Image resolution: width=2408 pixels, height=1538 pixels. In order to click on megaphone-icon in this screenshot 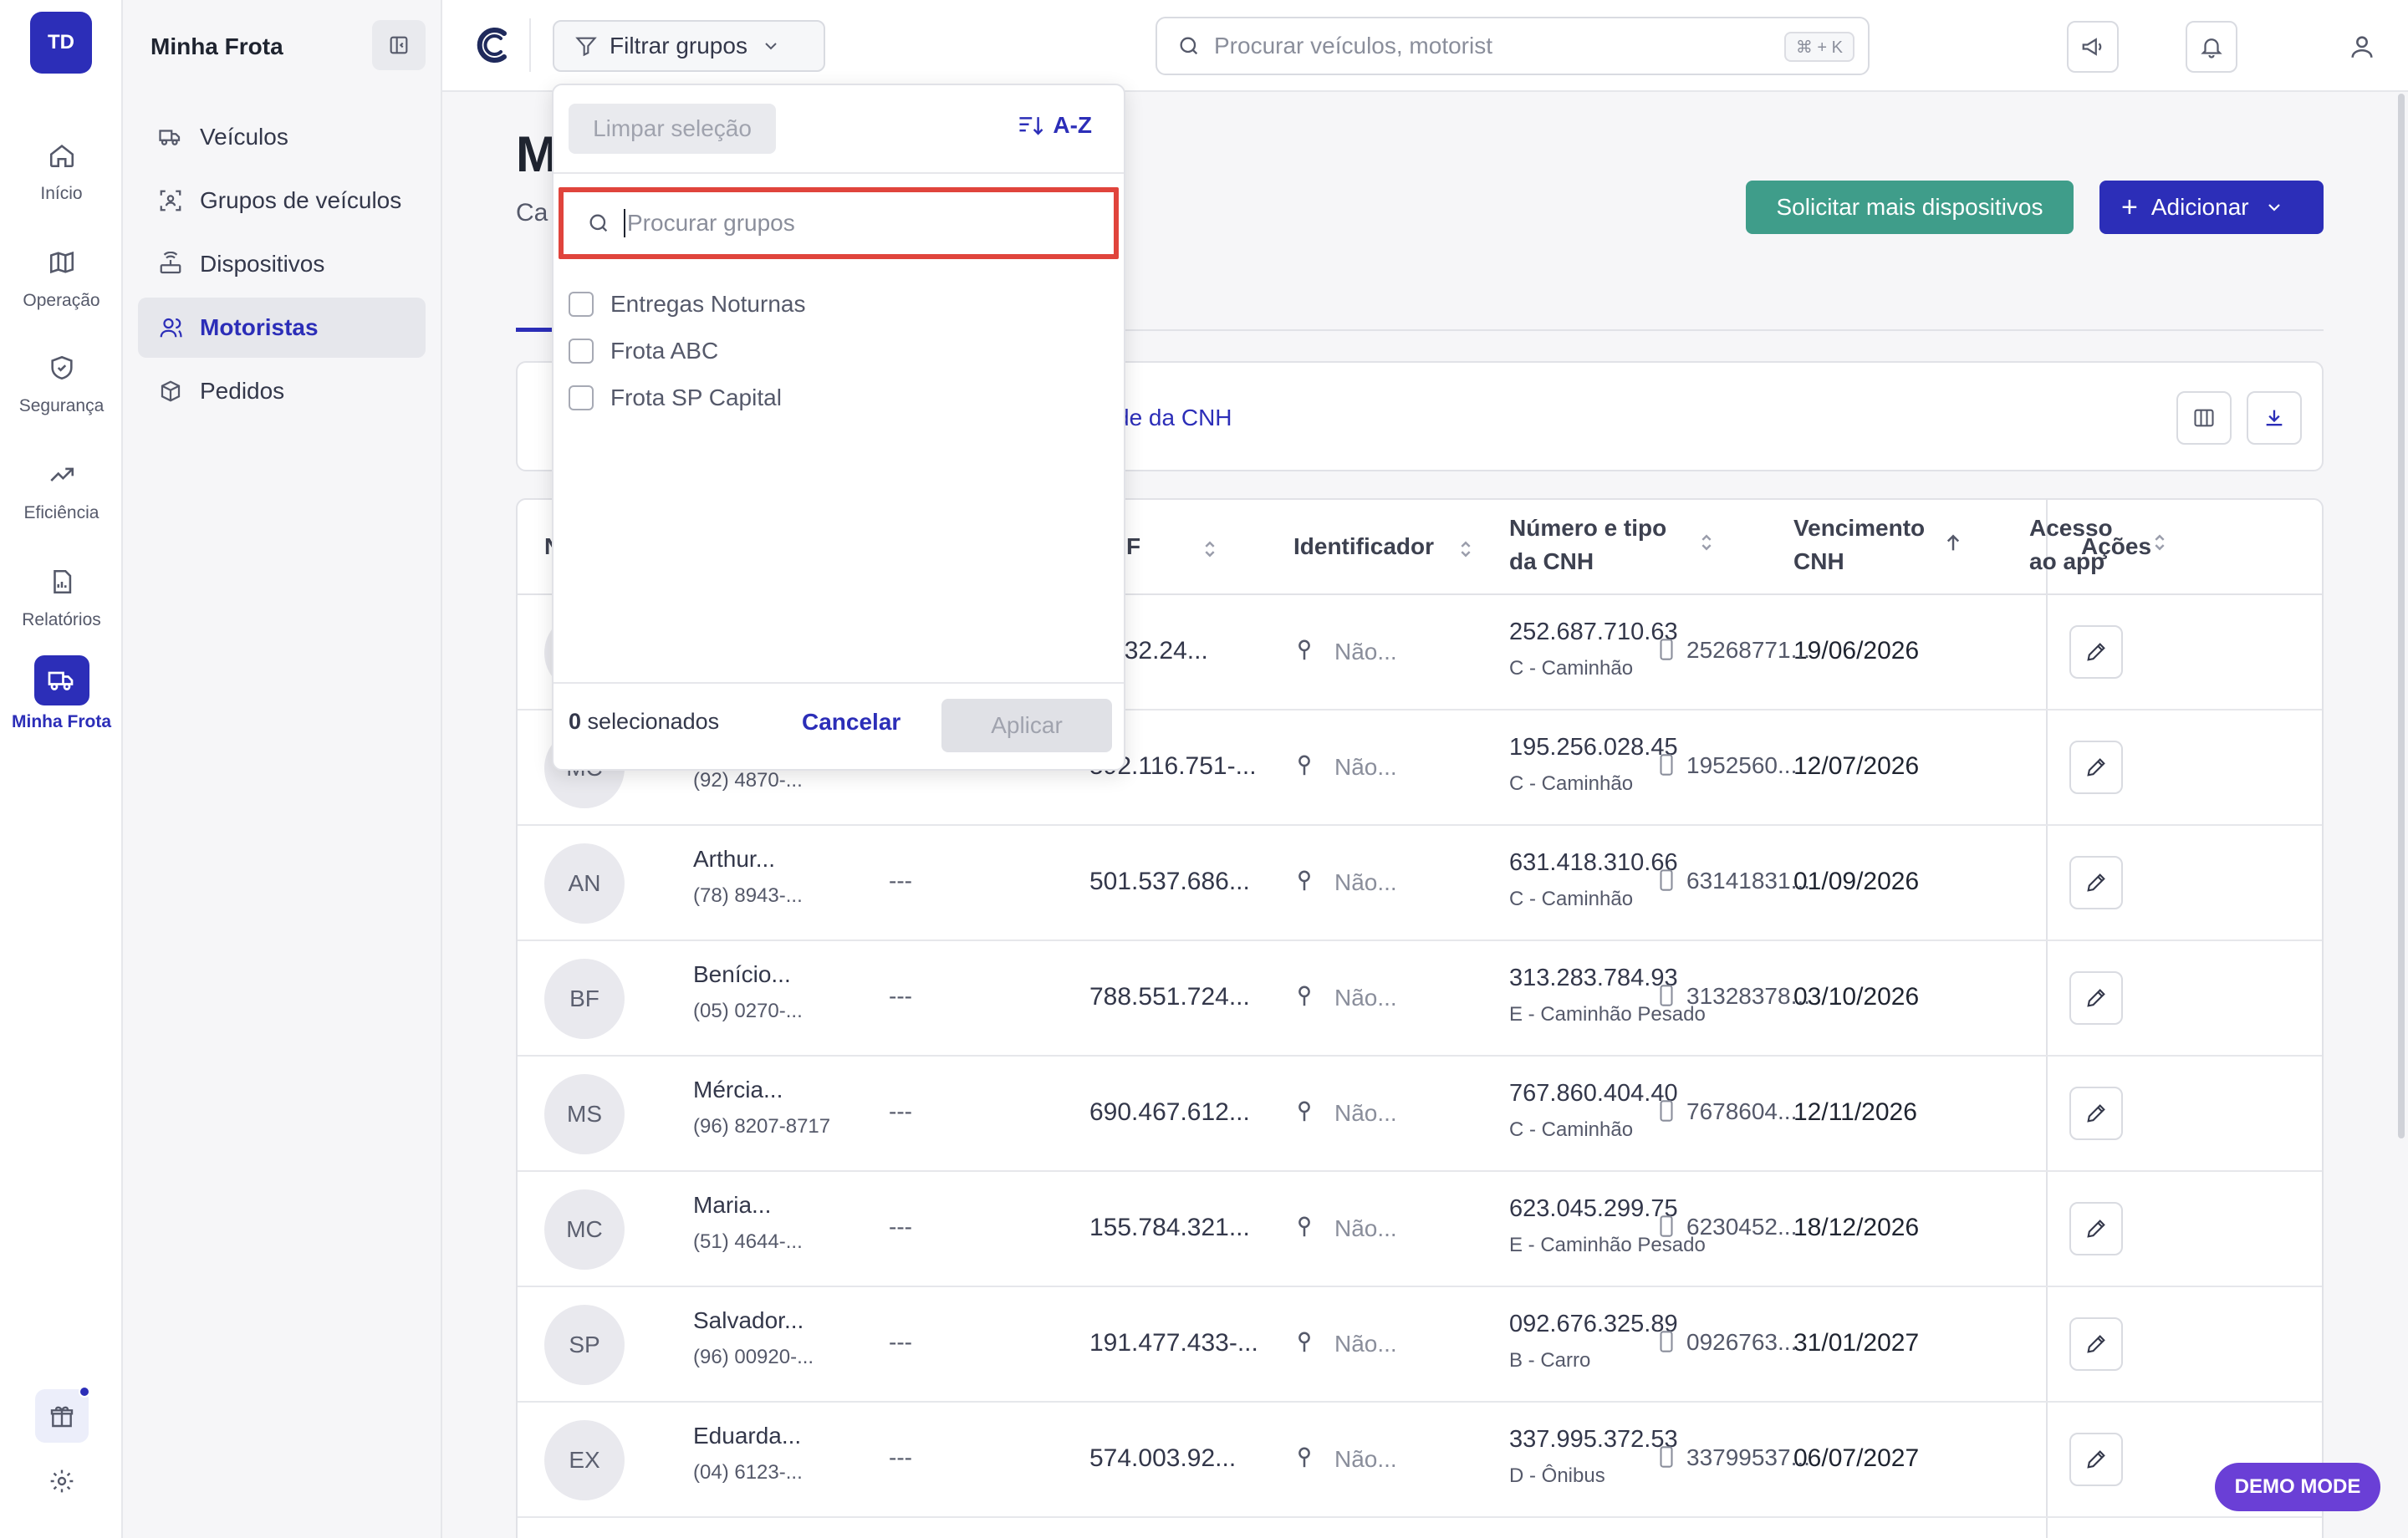, I will do `click(2092, 47)`.